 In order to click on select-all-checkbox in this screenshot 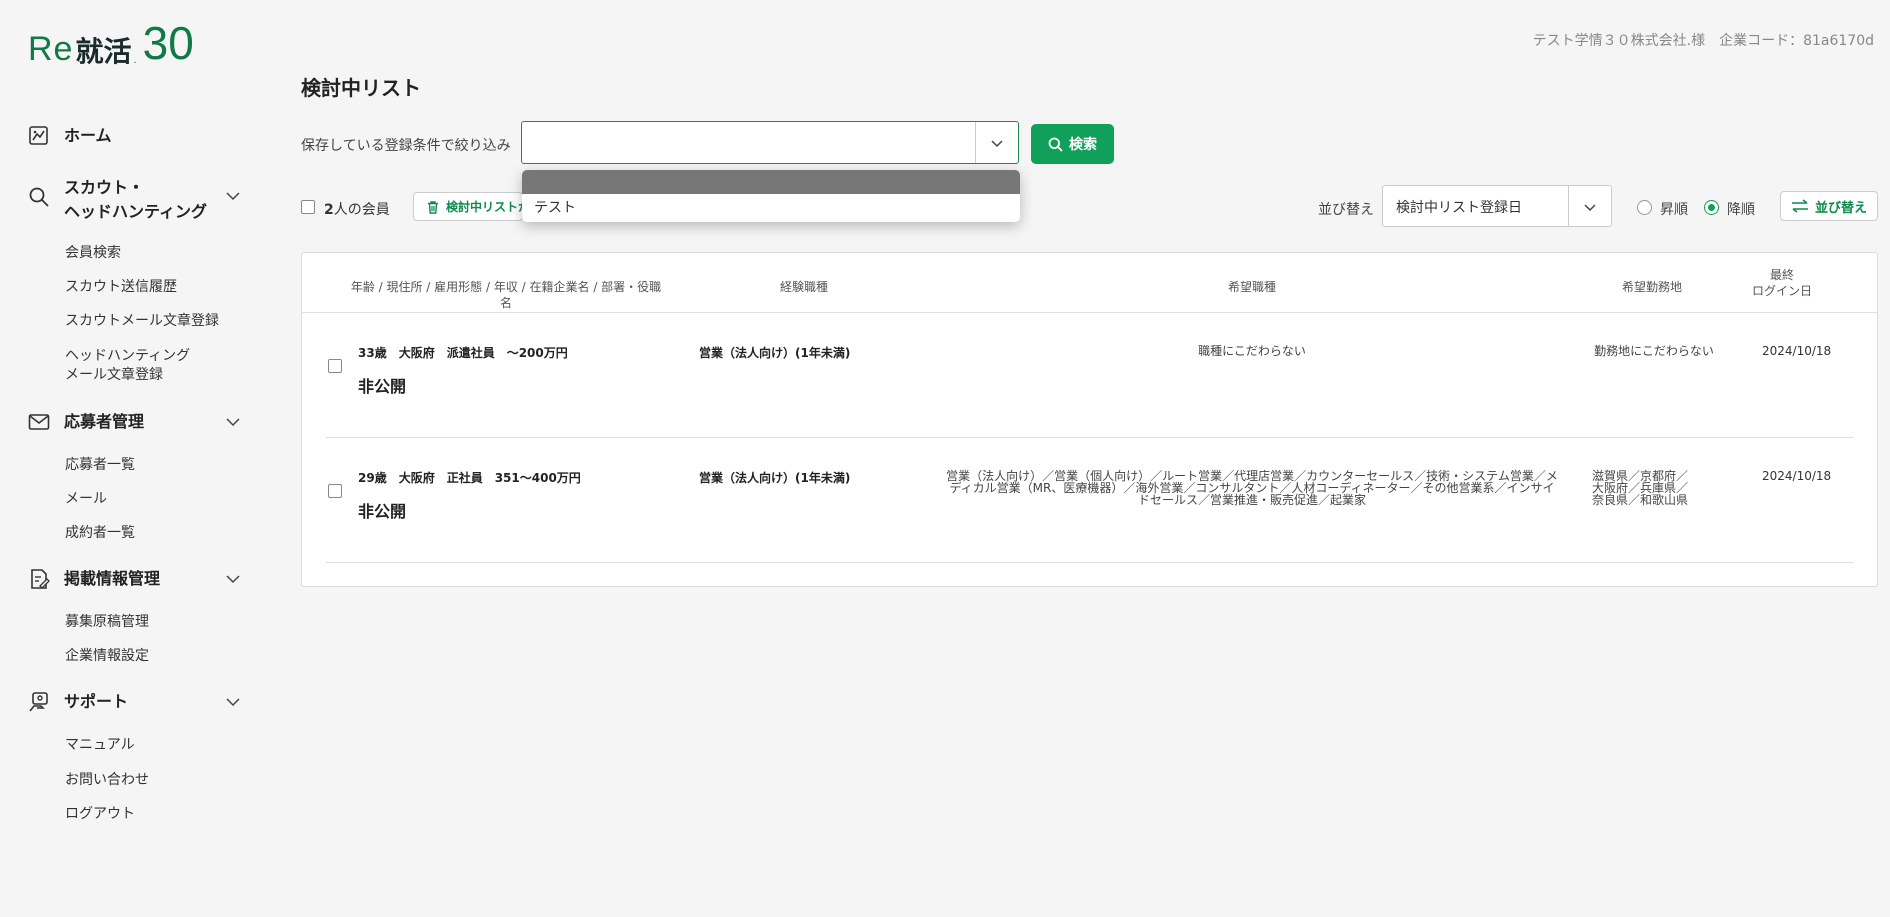, I will do `click(308, 207)`.